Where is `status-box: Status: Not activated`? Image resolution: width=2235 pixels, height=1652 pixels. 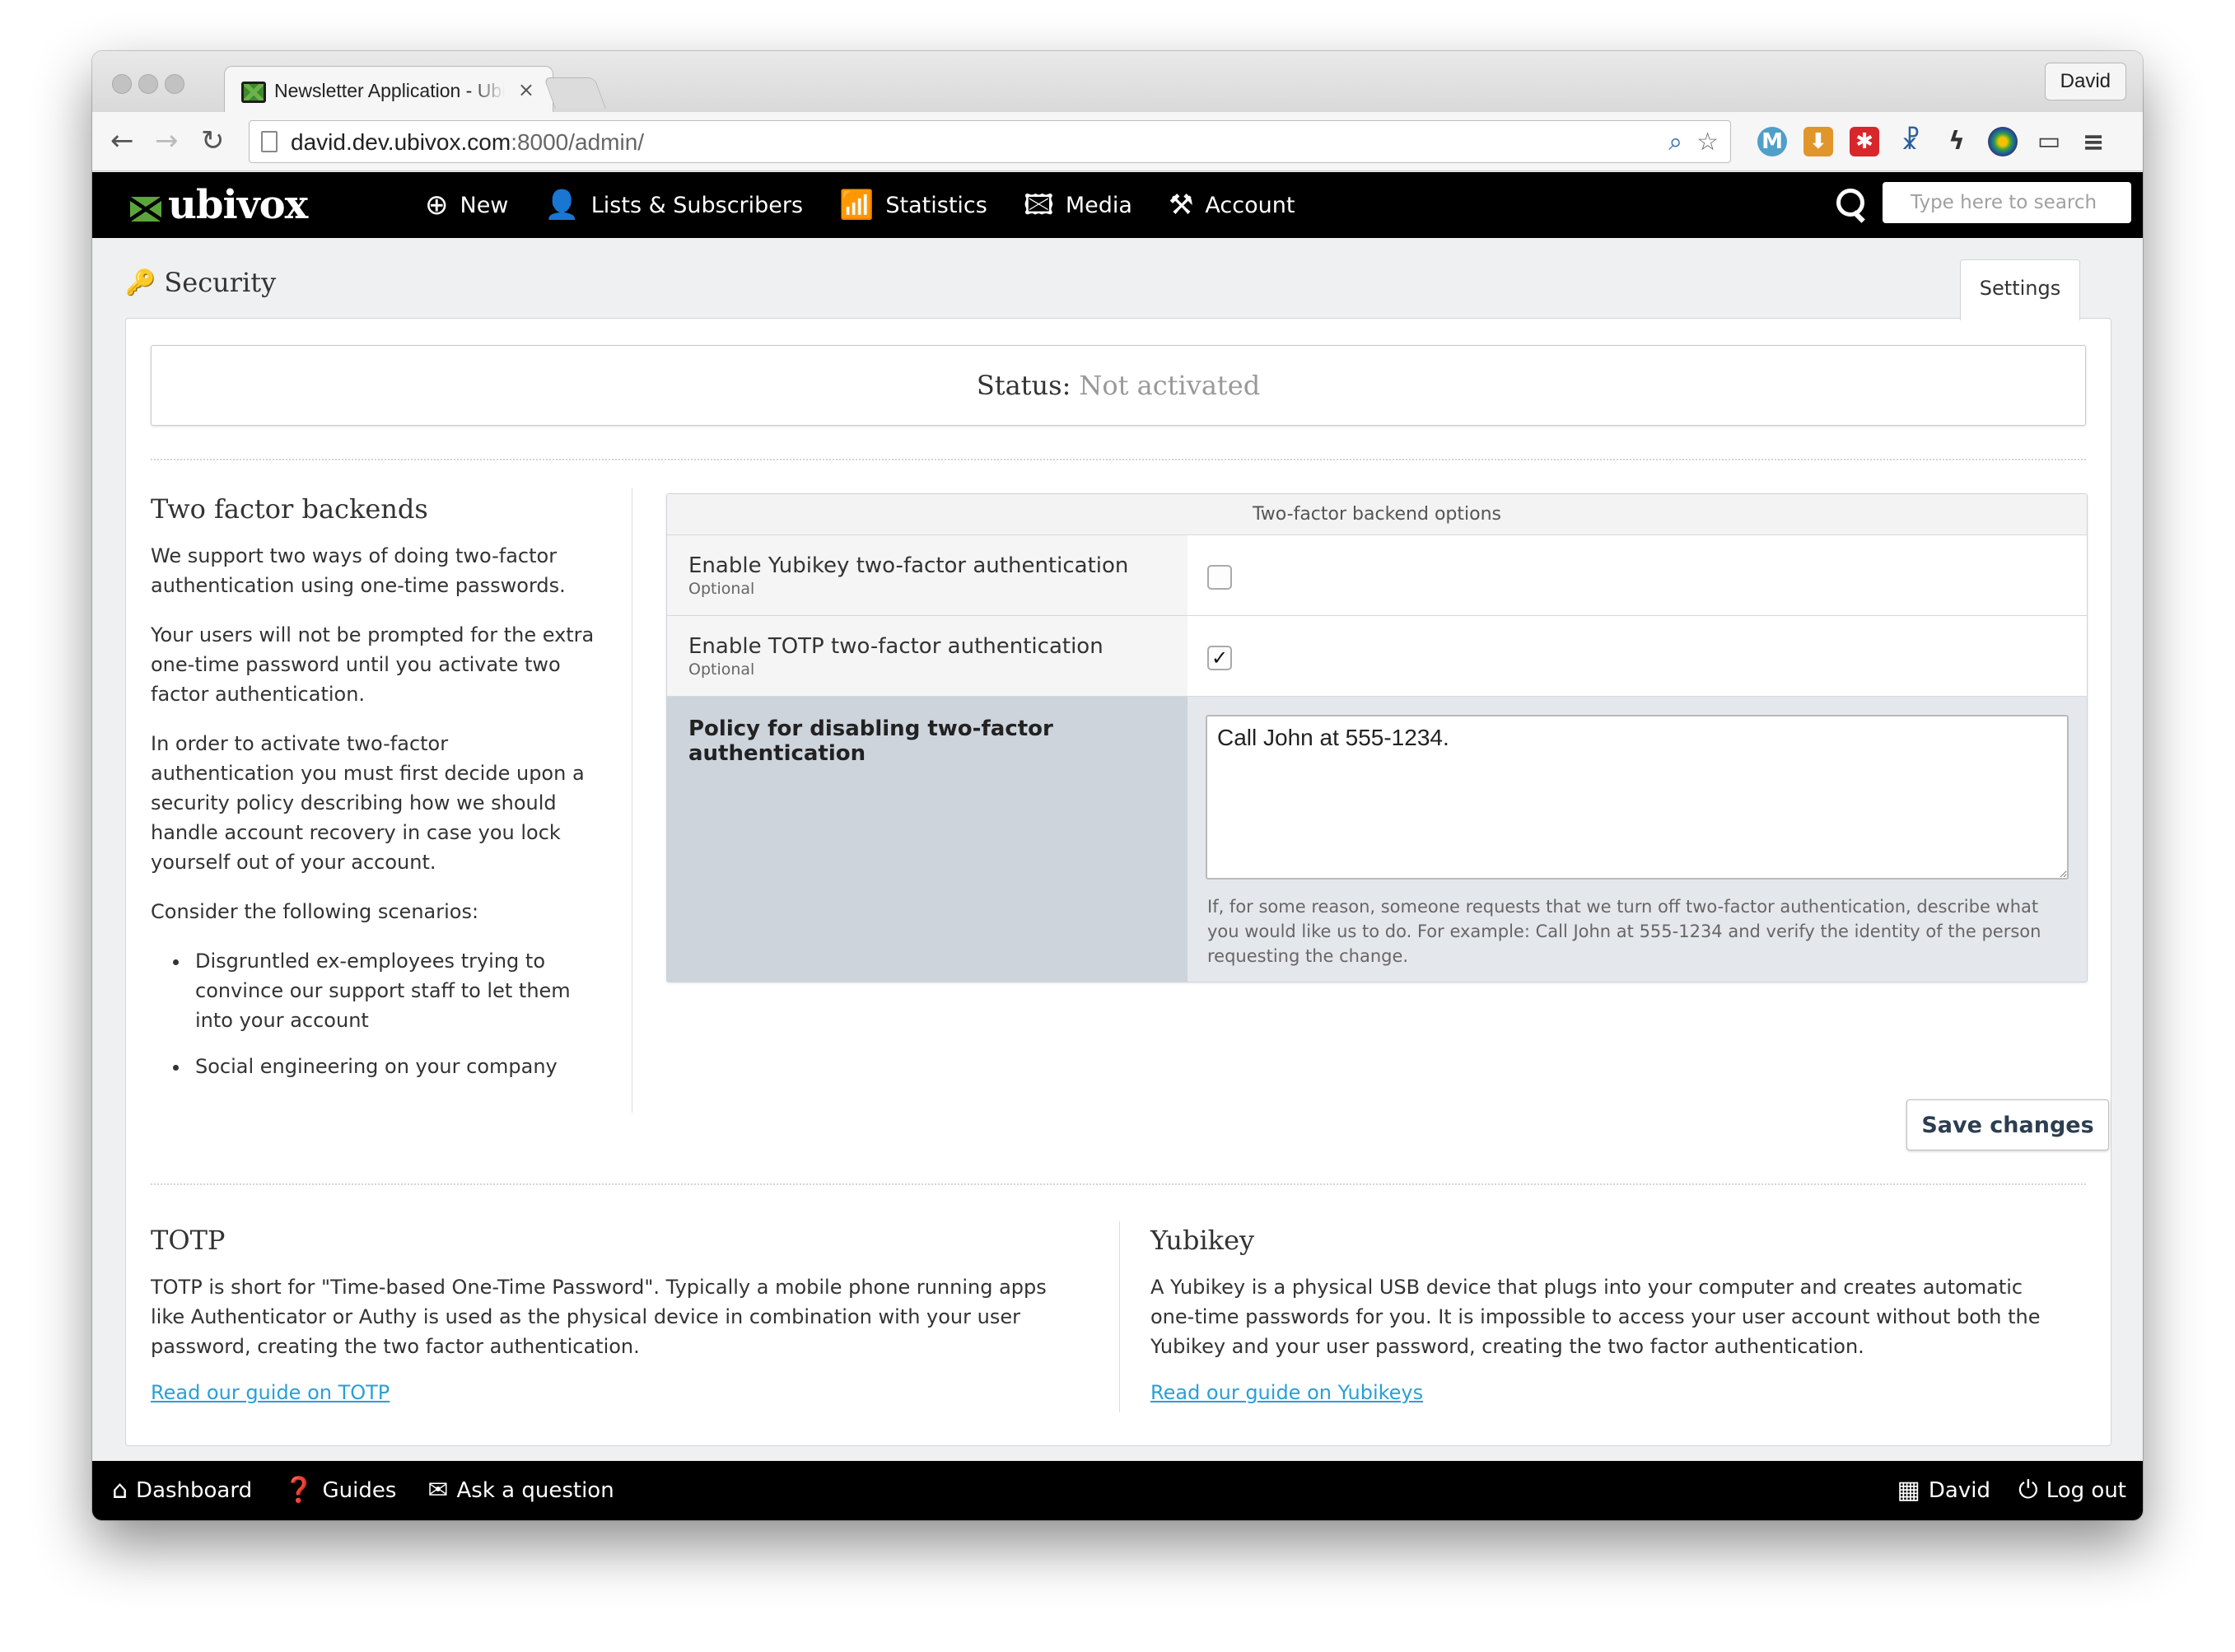
status-box: Status: Not activated is located at coordinates (1118, 385).